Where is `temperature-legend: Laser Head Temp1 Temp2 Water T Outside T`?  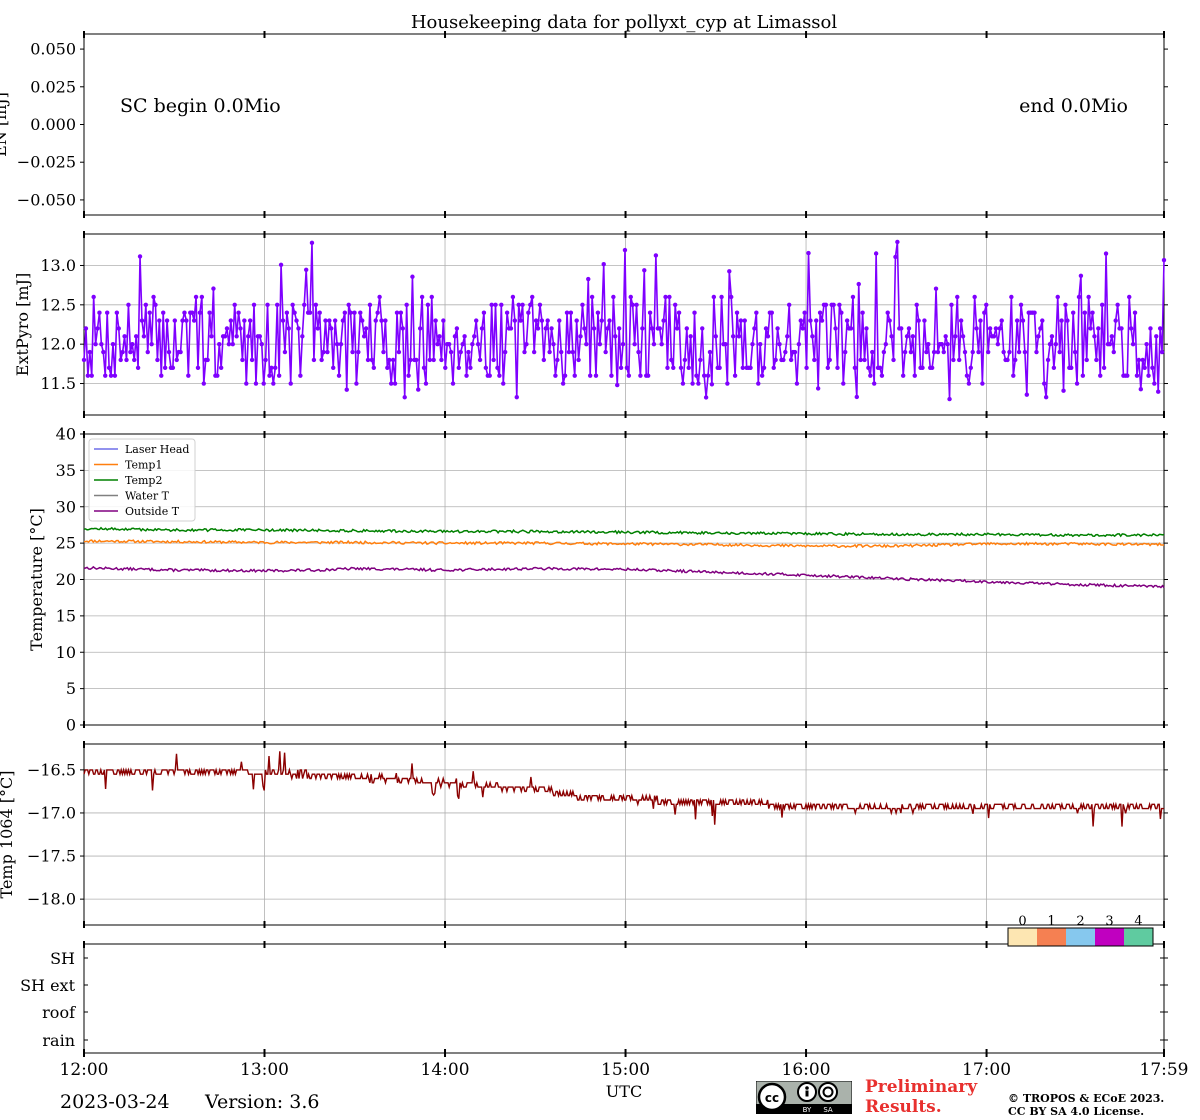
temperature-legend: Laser Head Temp1 Temp2 Water T Outside T is located at coordinates (142, 480).